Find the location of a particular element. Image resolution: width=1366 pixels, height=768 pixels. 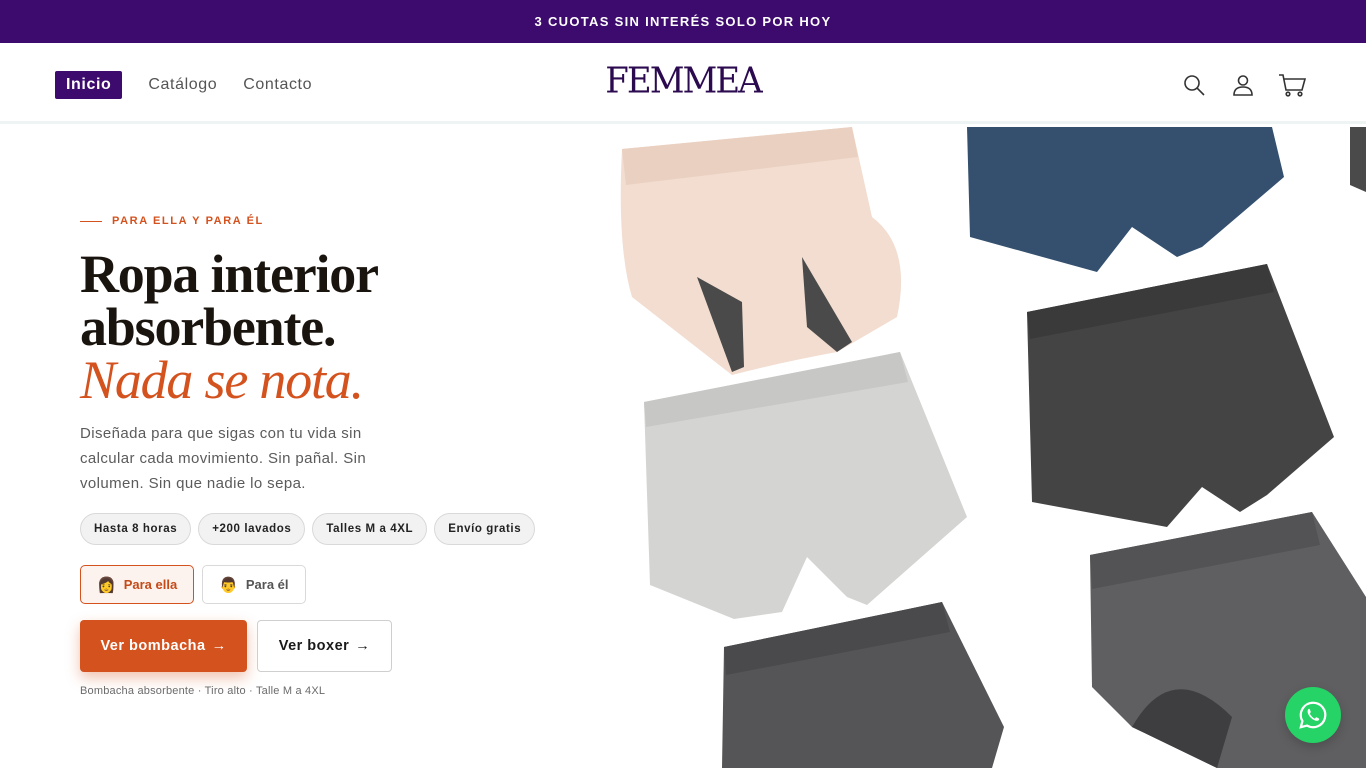

hero-eyebrow: PARA ELLA Y PARA ÉL is located at coordinates (172, 221).